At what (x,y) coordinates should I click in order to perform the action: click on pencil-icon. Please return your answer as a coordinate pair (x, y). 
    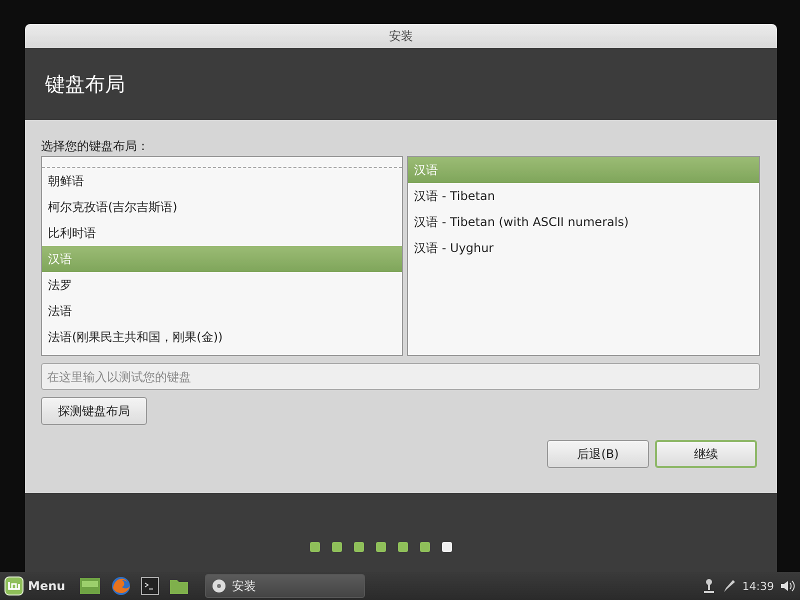
    Looking at the image, I should click on (729, 586).